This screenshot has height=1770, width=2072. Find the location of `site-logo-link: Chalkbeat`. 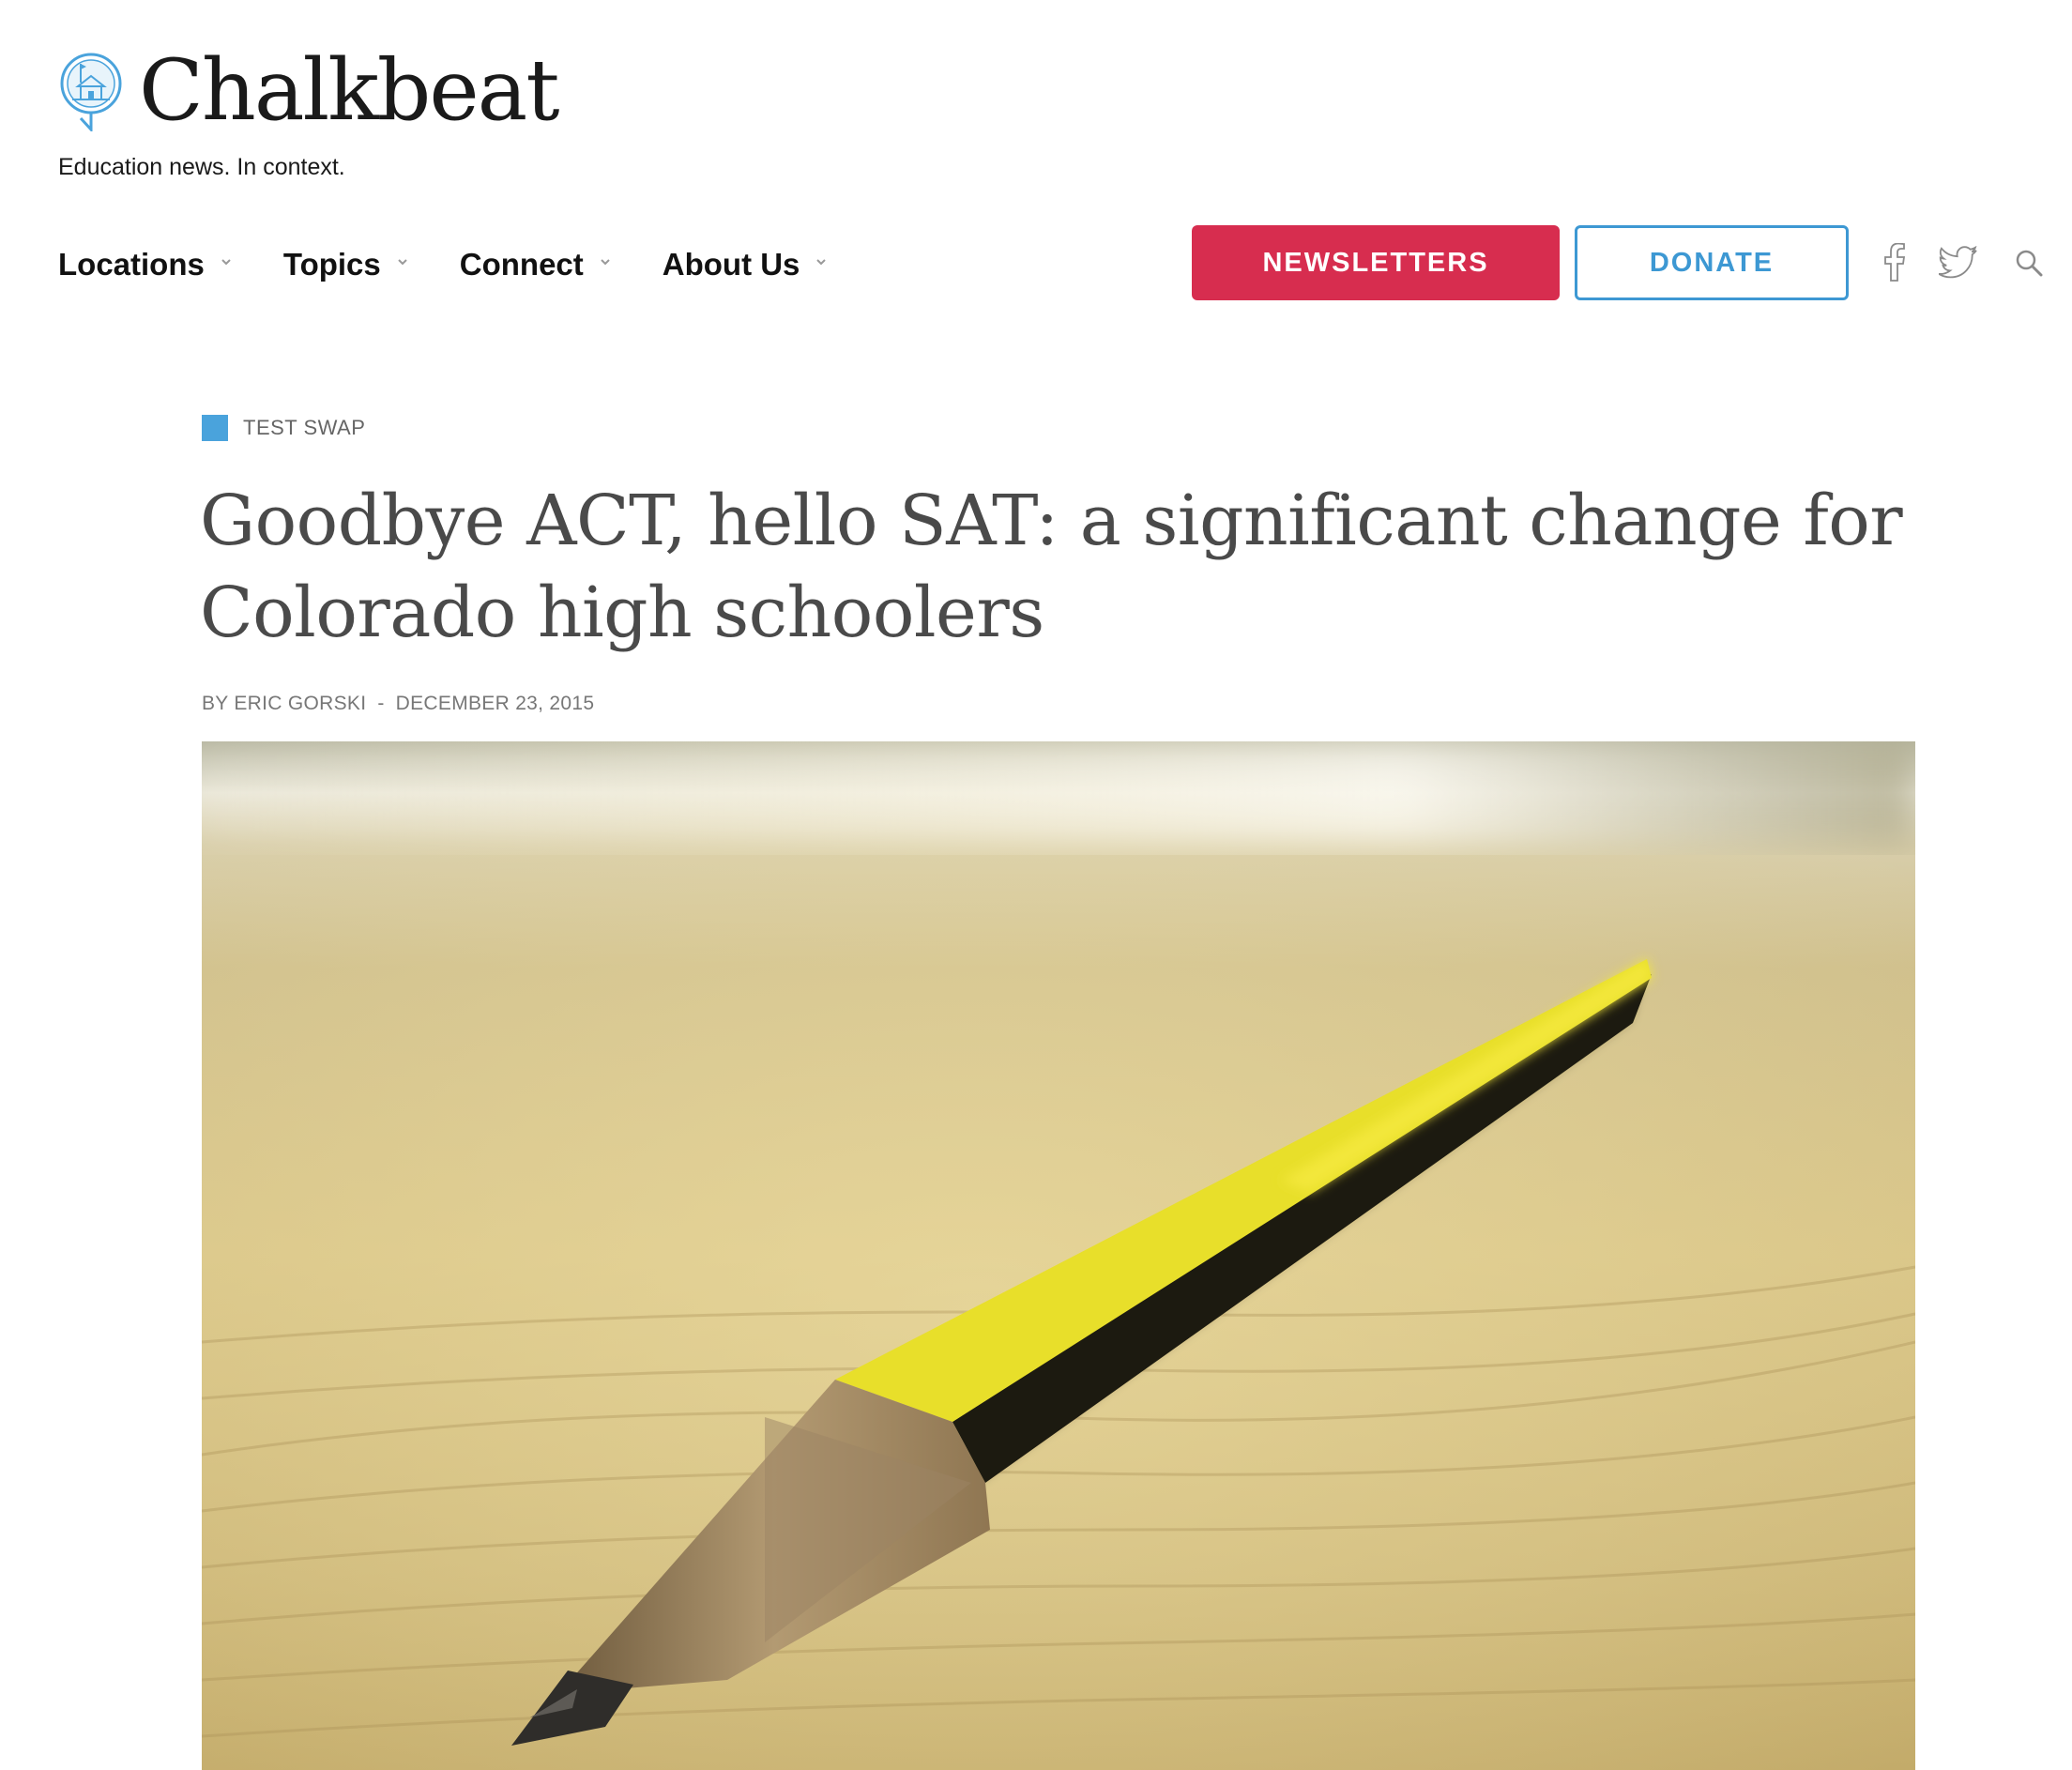

site-logo-link: Chalkbeat is located at coordinates (309, 90).